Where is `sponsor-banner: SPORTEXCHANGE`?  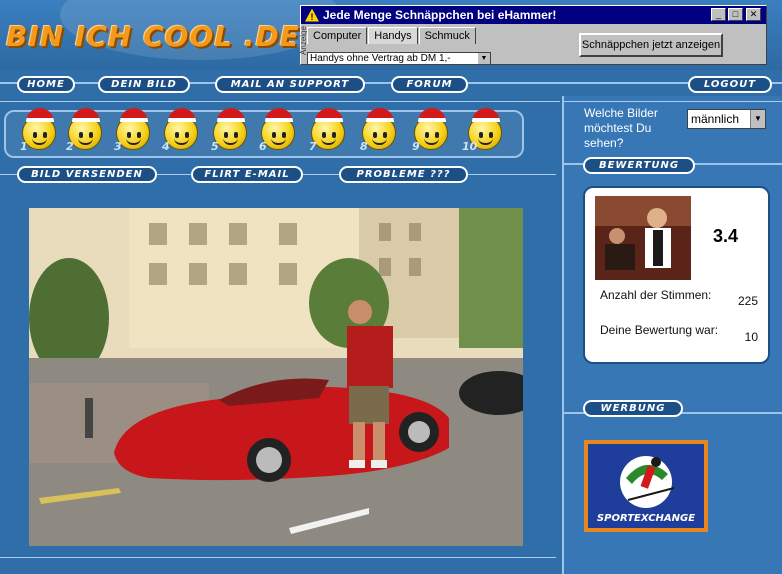
sponsor-banner: SPORTEXCHANGE is located at coordinates (646, 486).